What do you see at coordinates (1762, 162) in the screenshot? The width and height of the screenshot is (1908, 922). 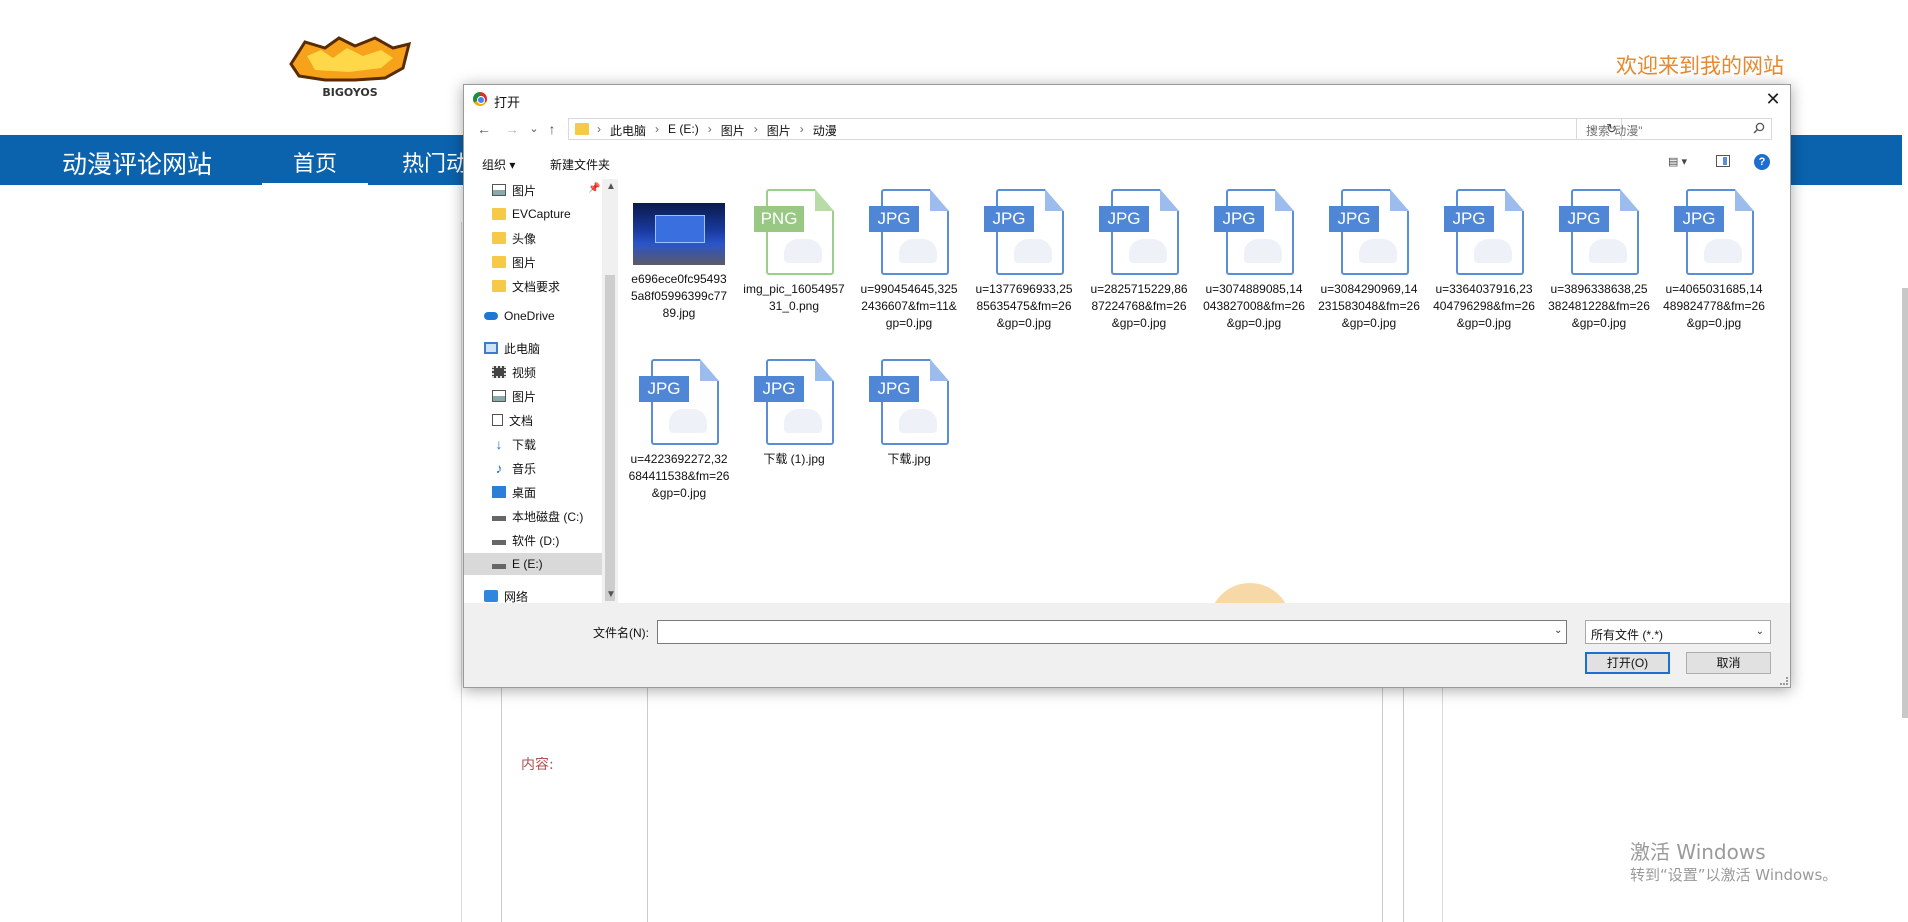 I see `help-icon: ?` at bounding box center [1762, 162].